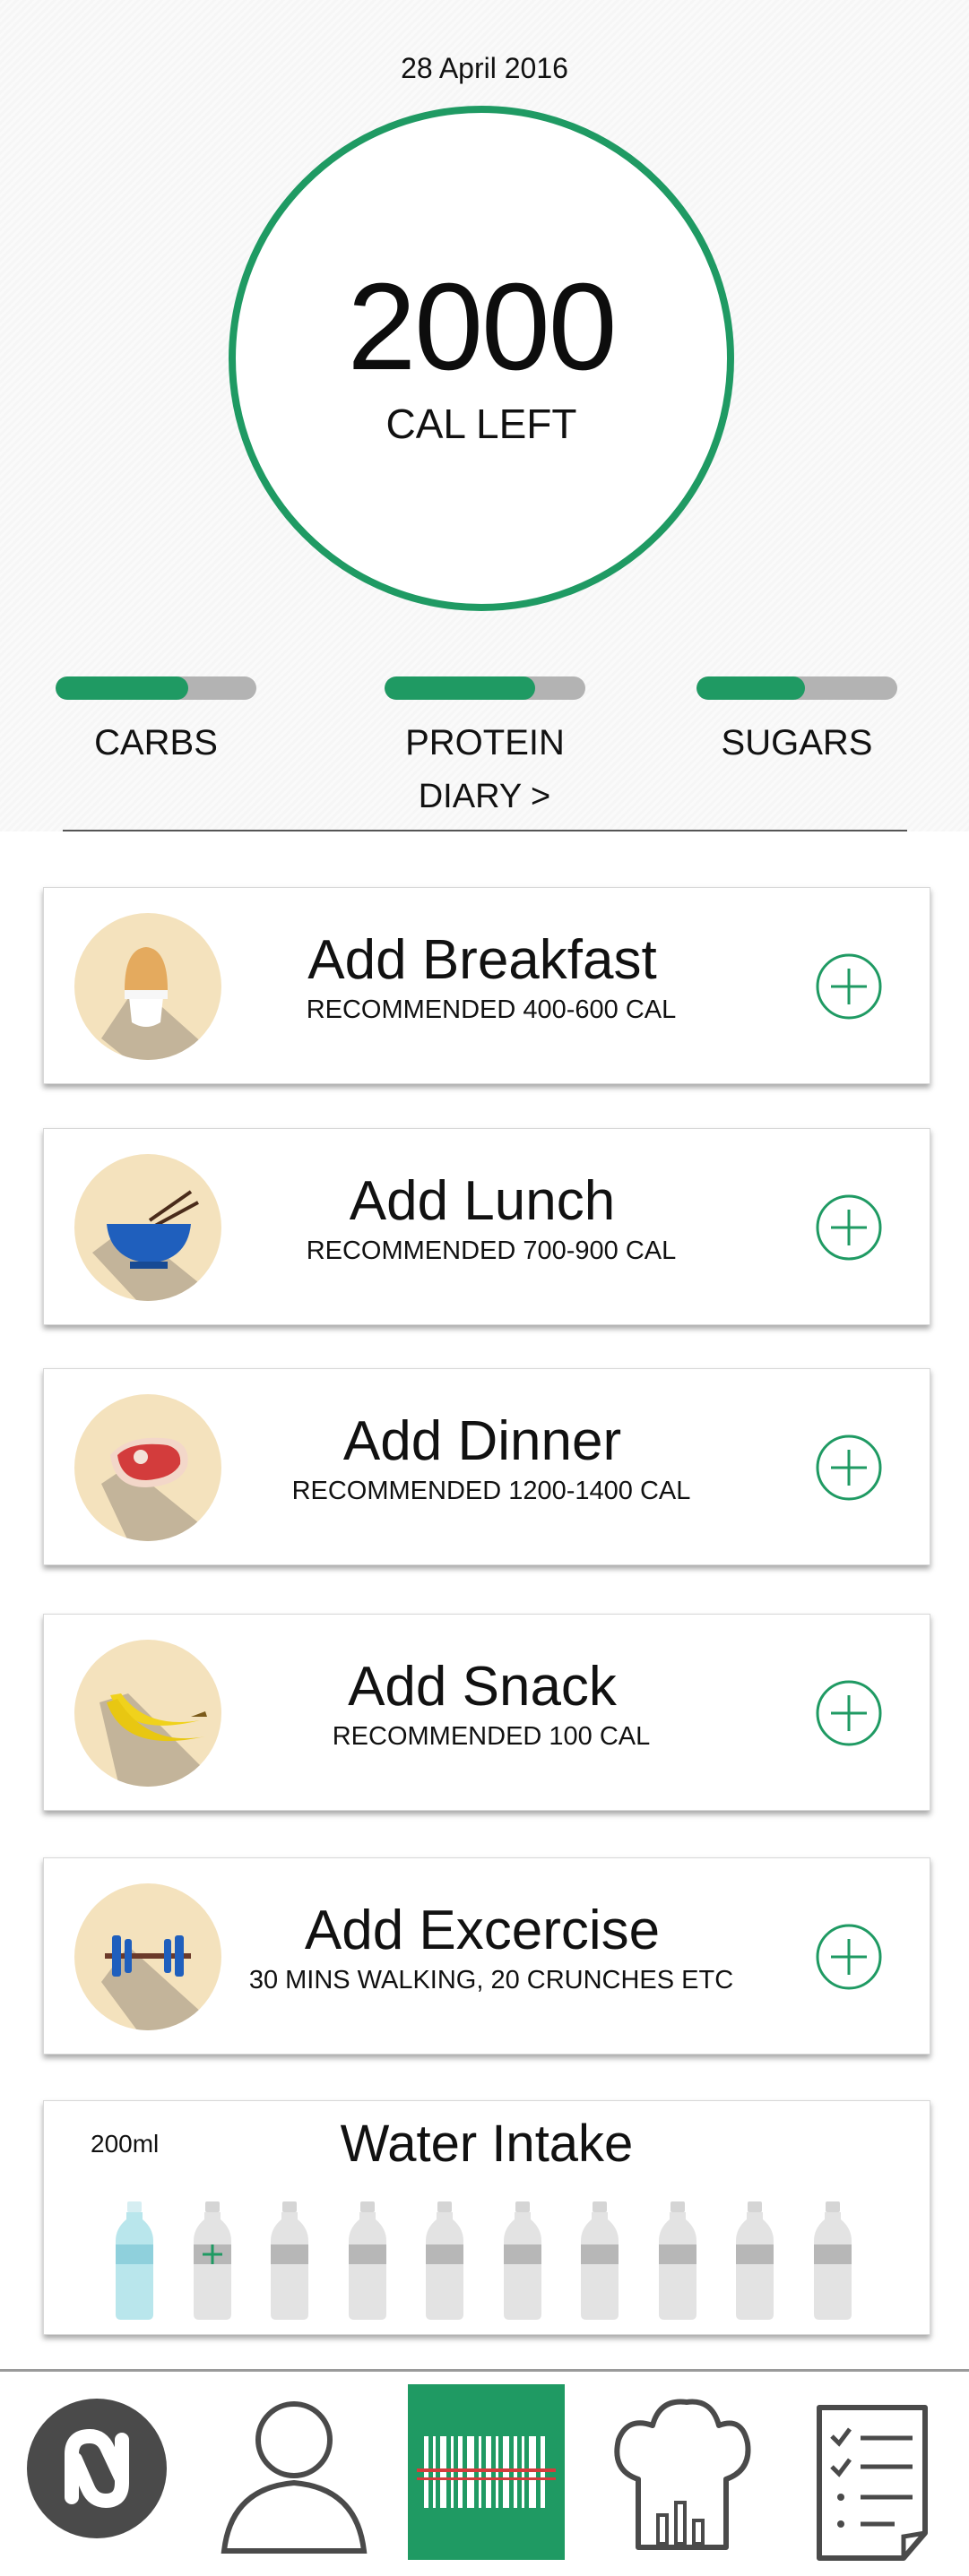 Image resolution: width=969 pixels, height=2576 pixels. I want to click on steak-icon, so click(147, 1468).